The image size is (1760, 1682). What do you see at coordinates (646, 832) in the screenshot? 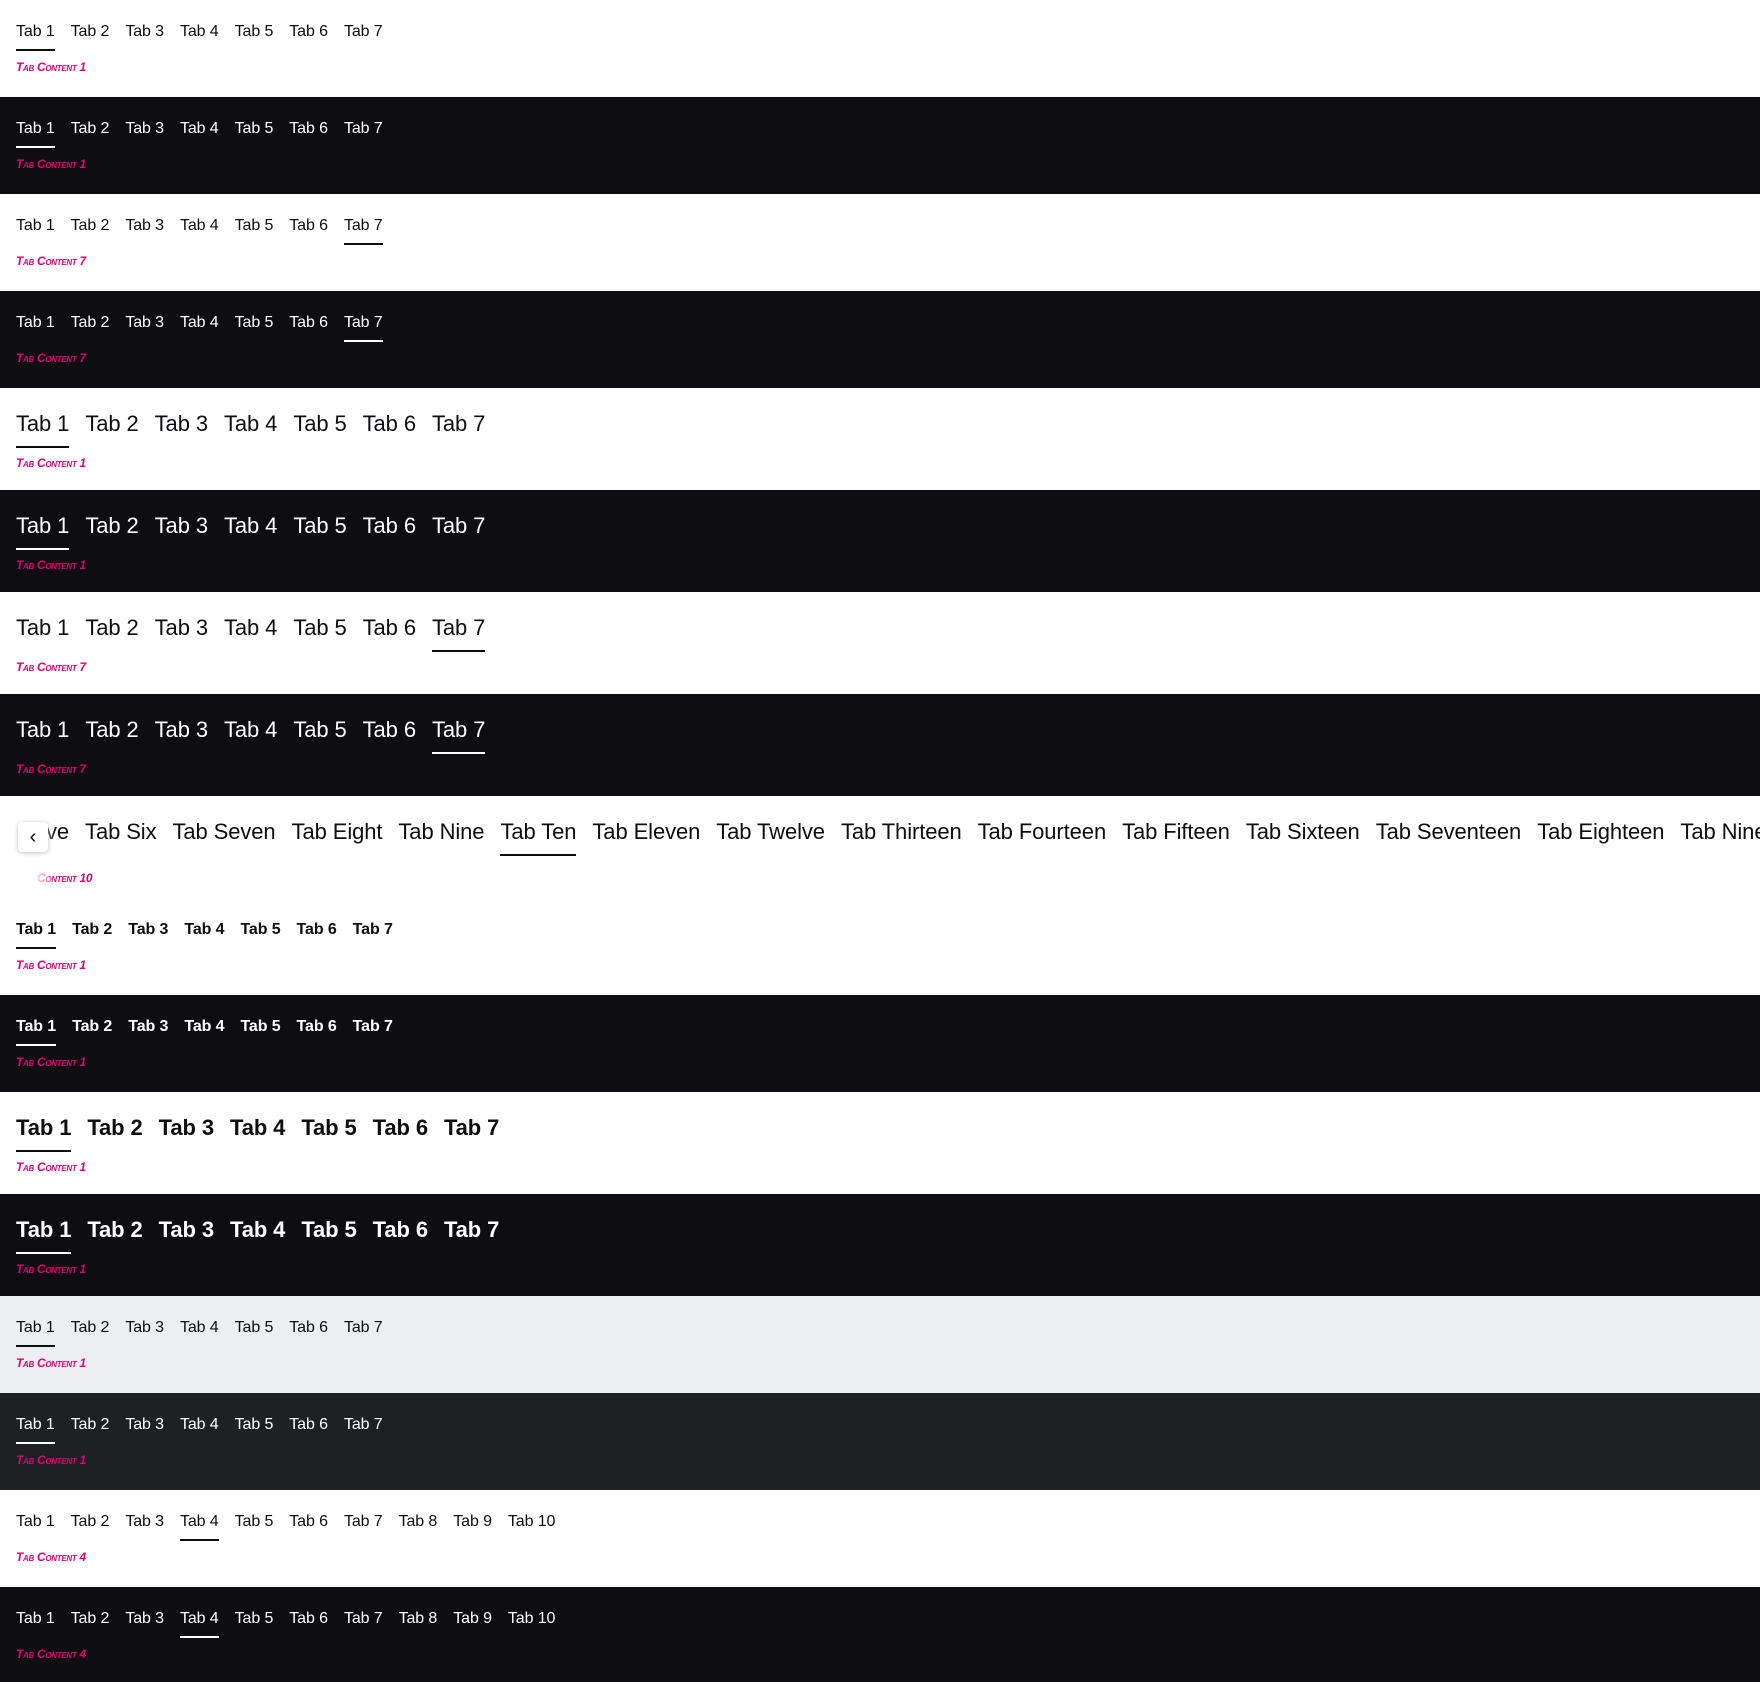
I see `tab-item: Tab Eleven` at bounding box center [646, 832].